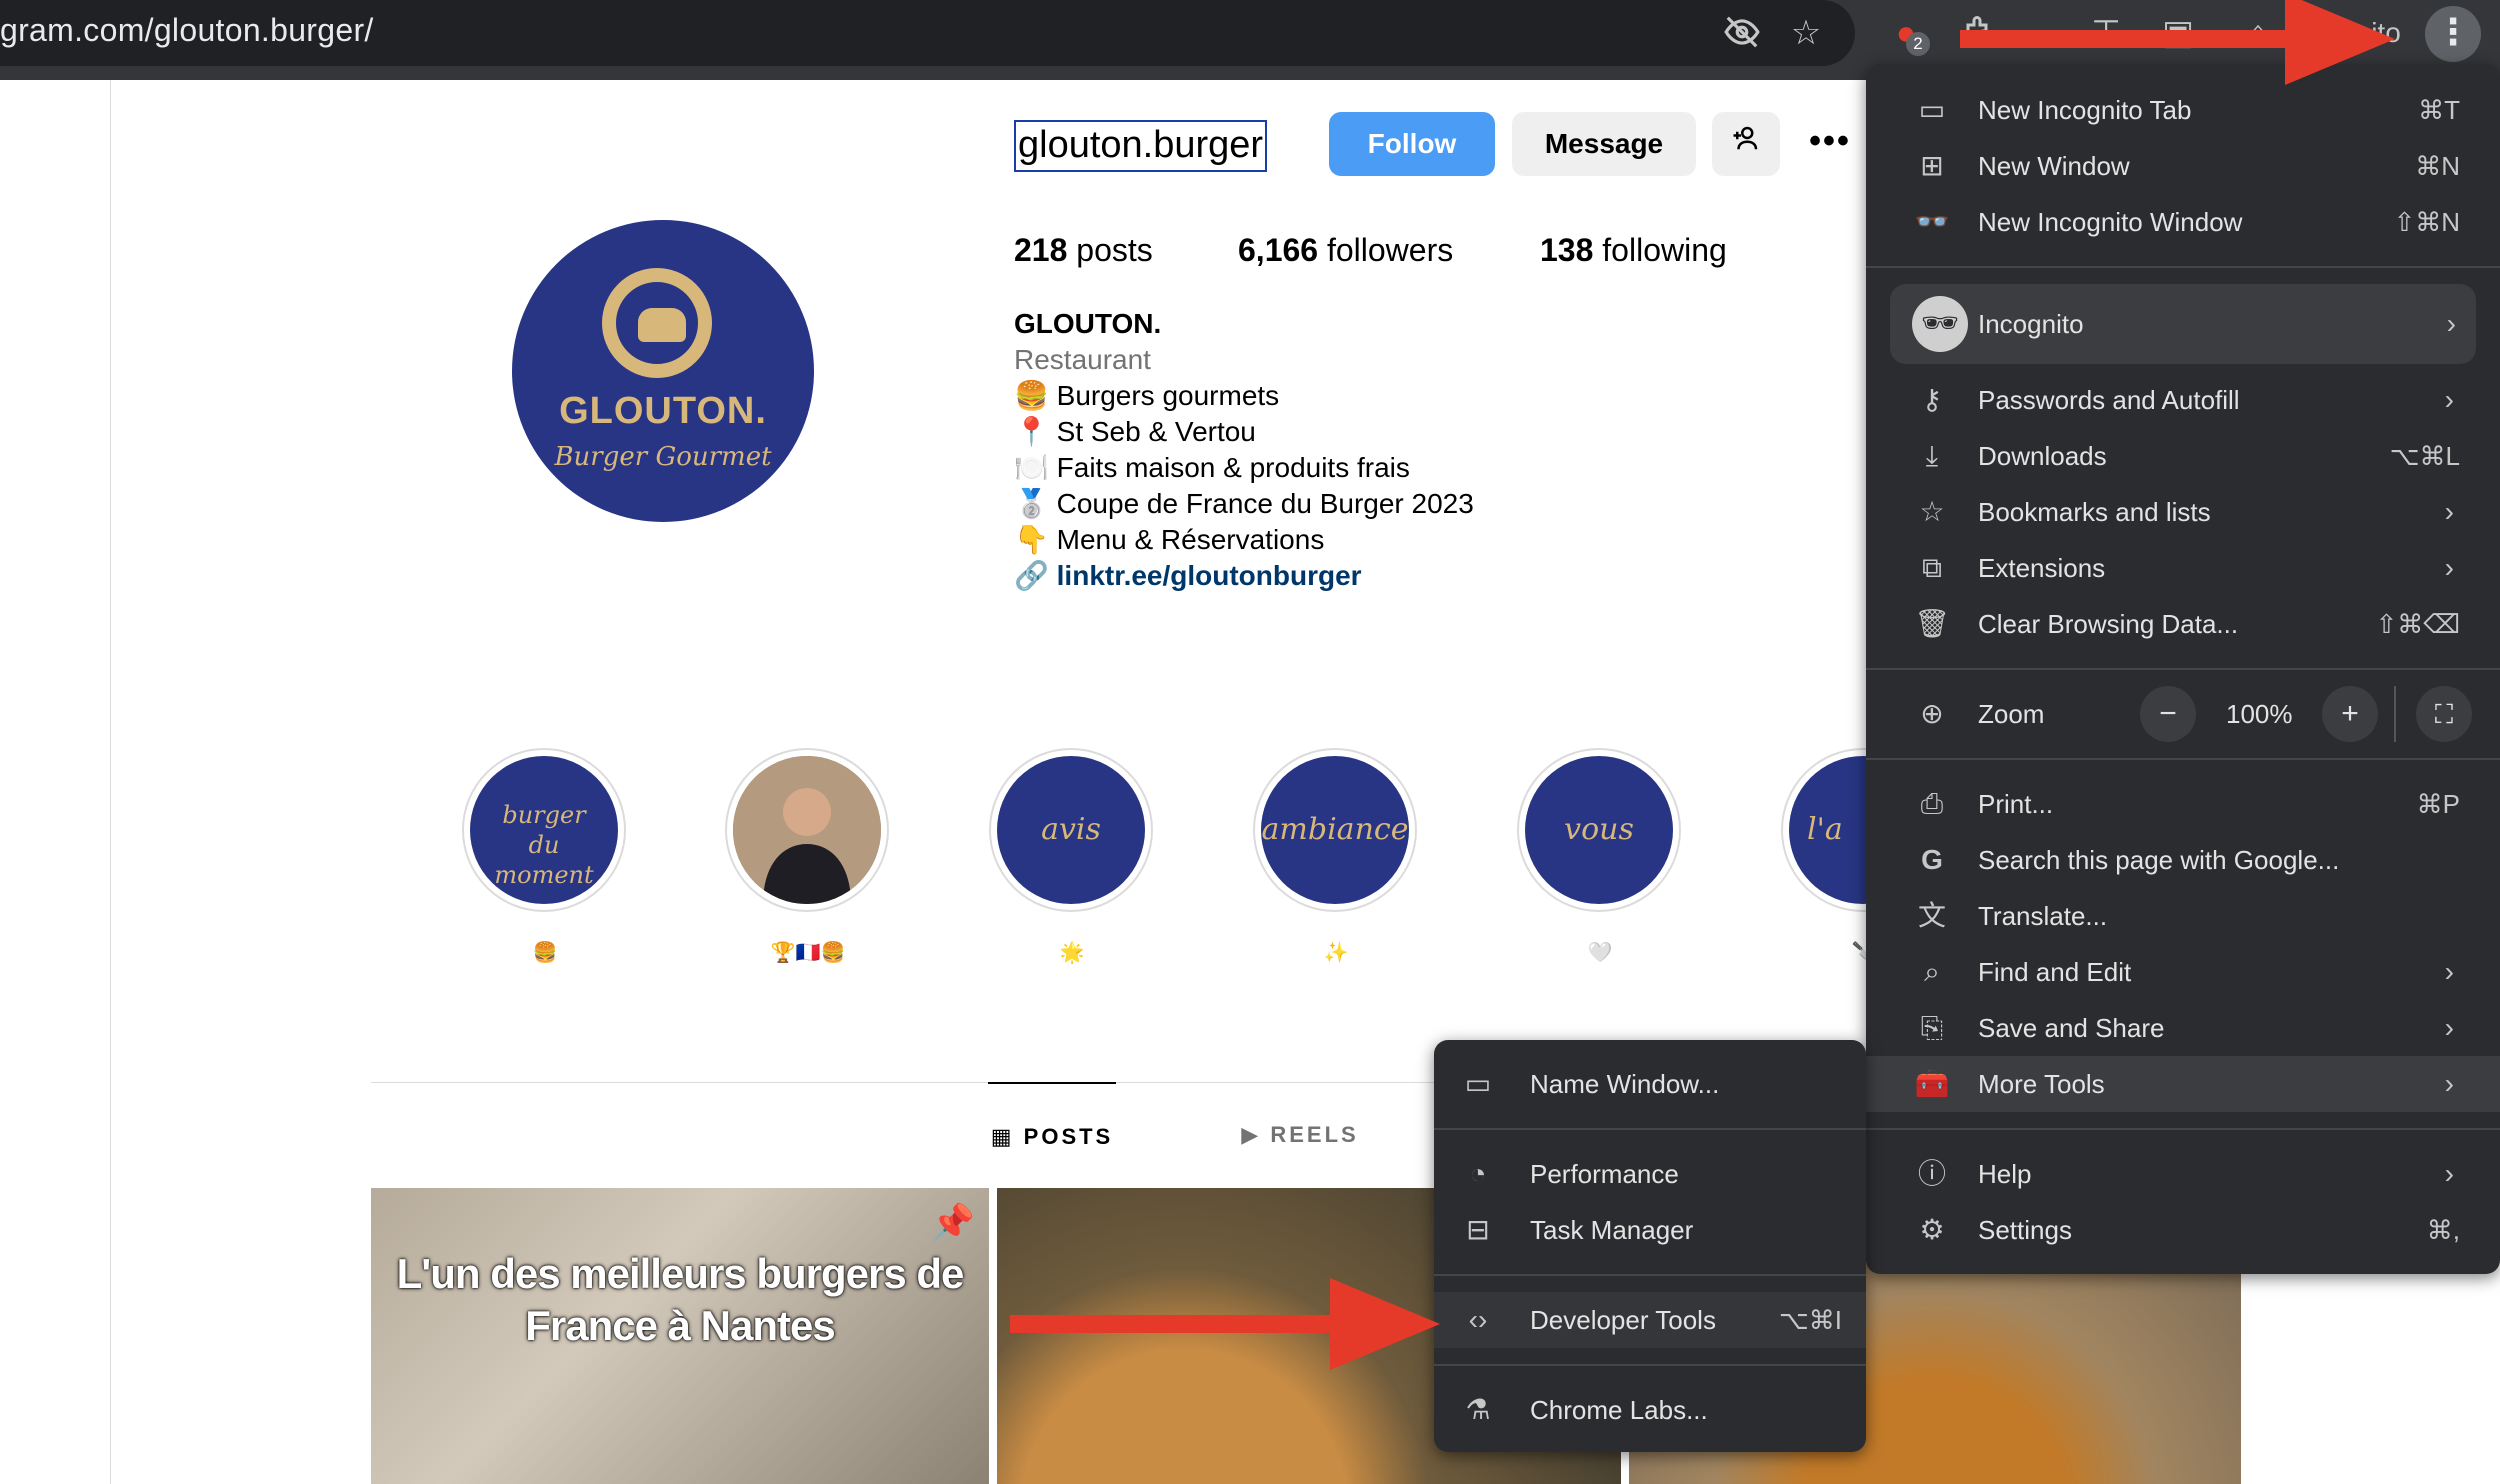  I want to click on highlight-ring: burger du moment, so click(544, 830).